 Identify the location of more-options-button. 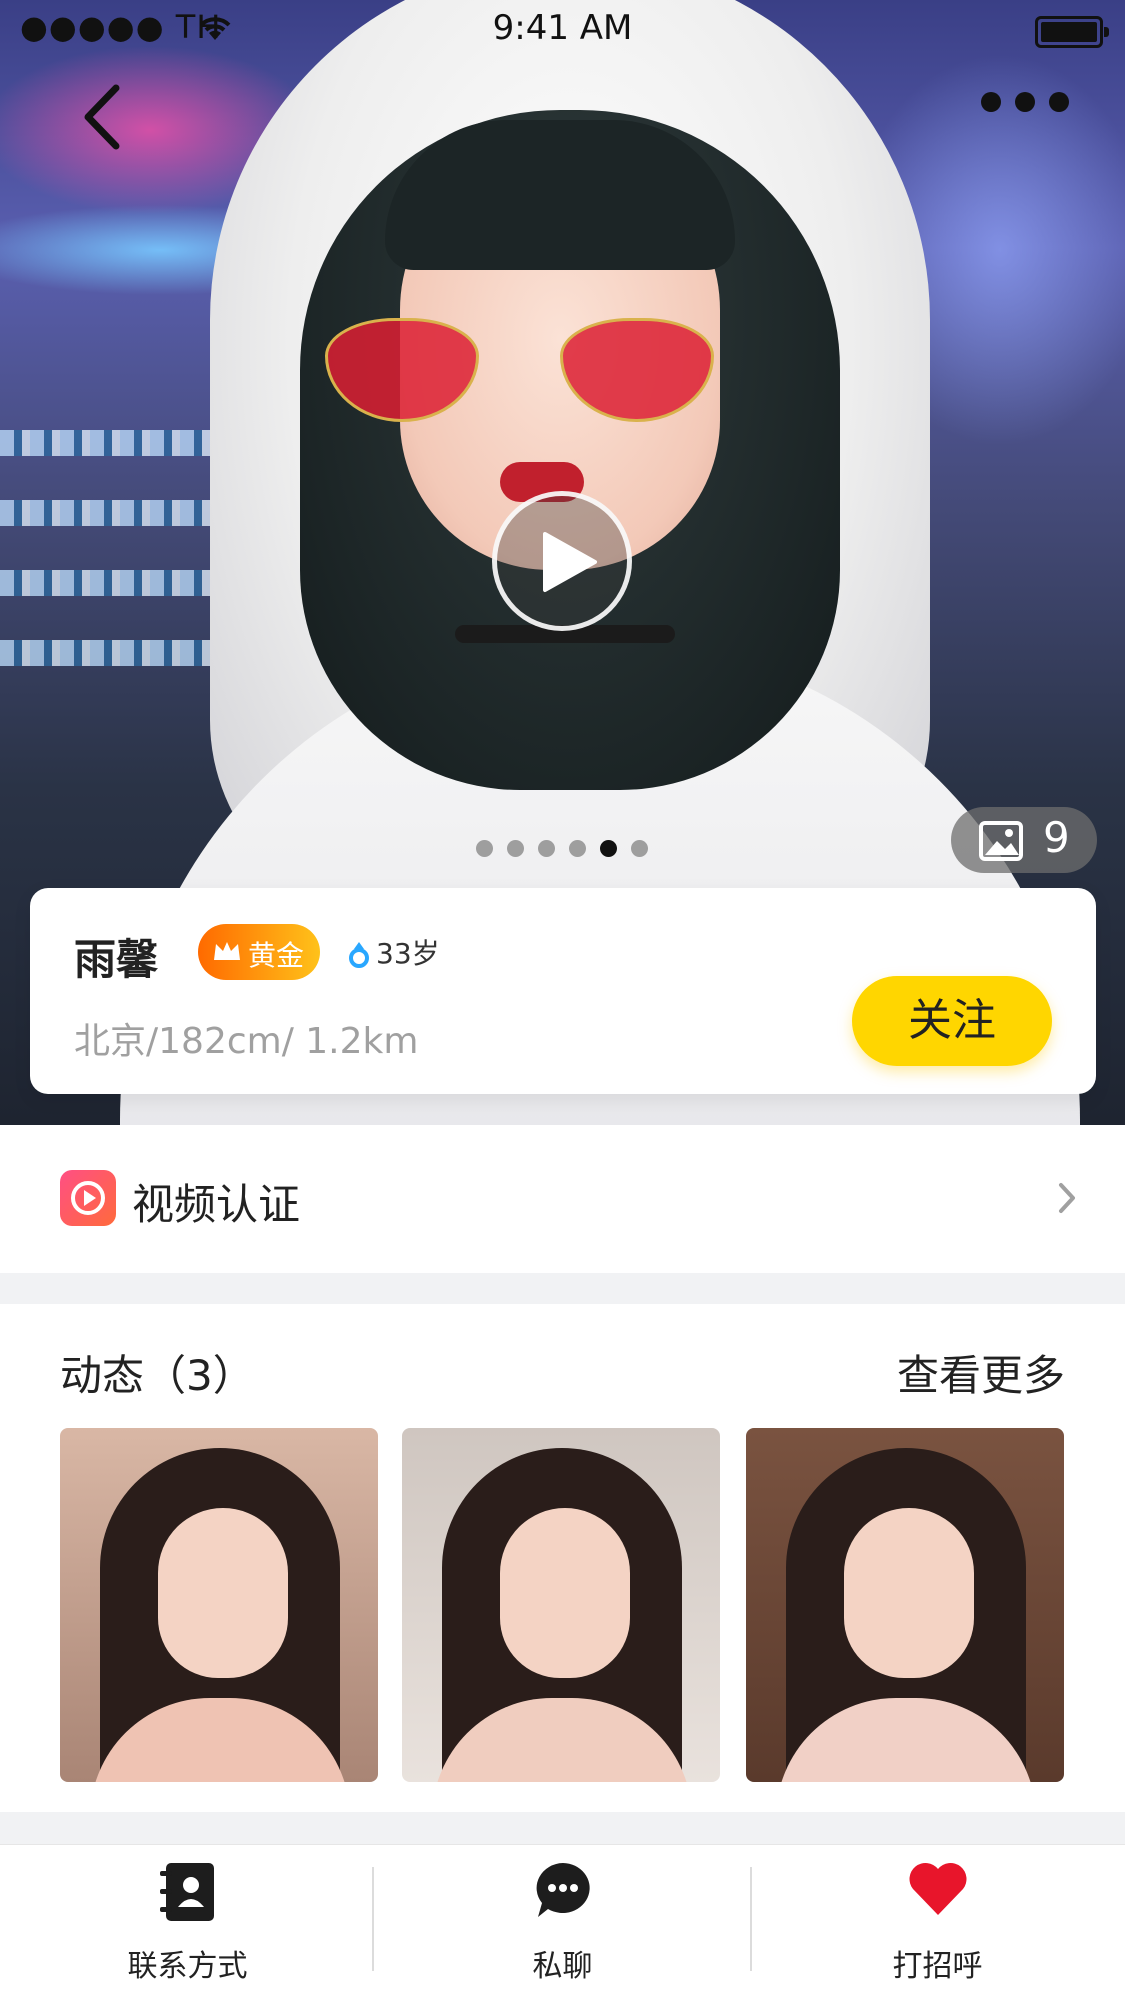
(1025, 102).